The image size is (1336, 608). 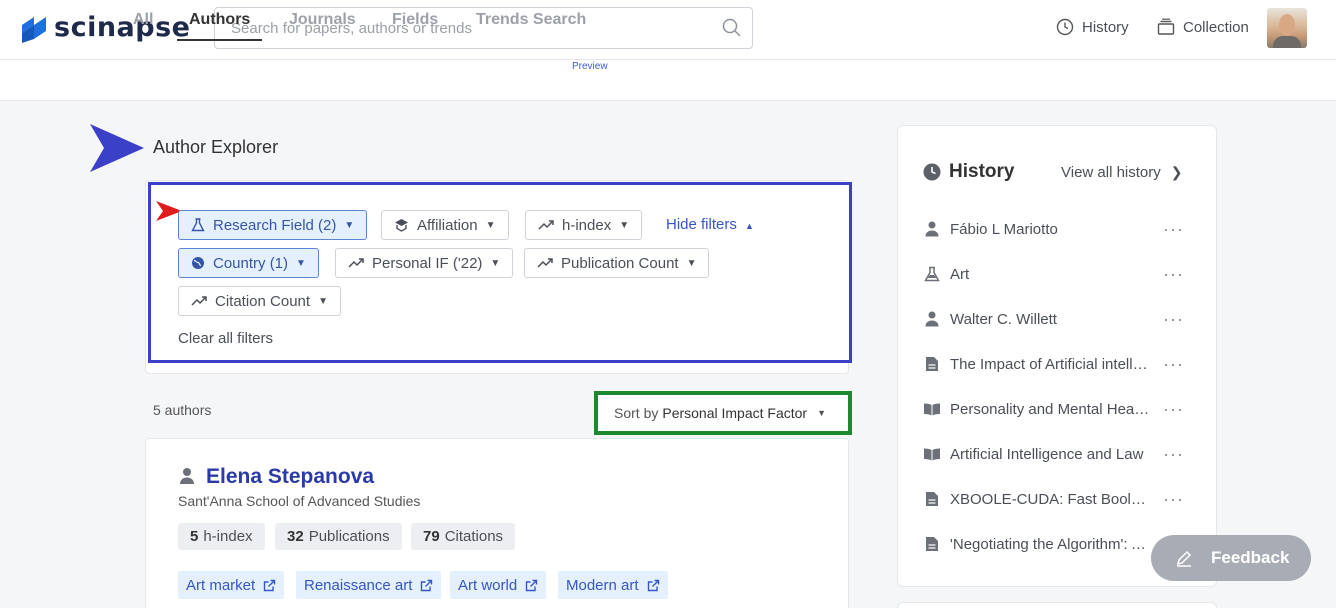 What do you see at coordinates (1231, 558) in the screenshot?
I see `feedback-button: Feedback` at bounding box center [1231, 558].